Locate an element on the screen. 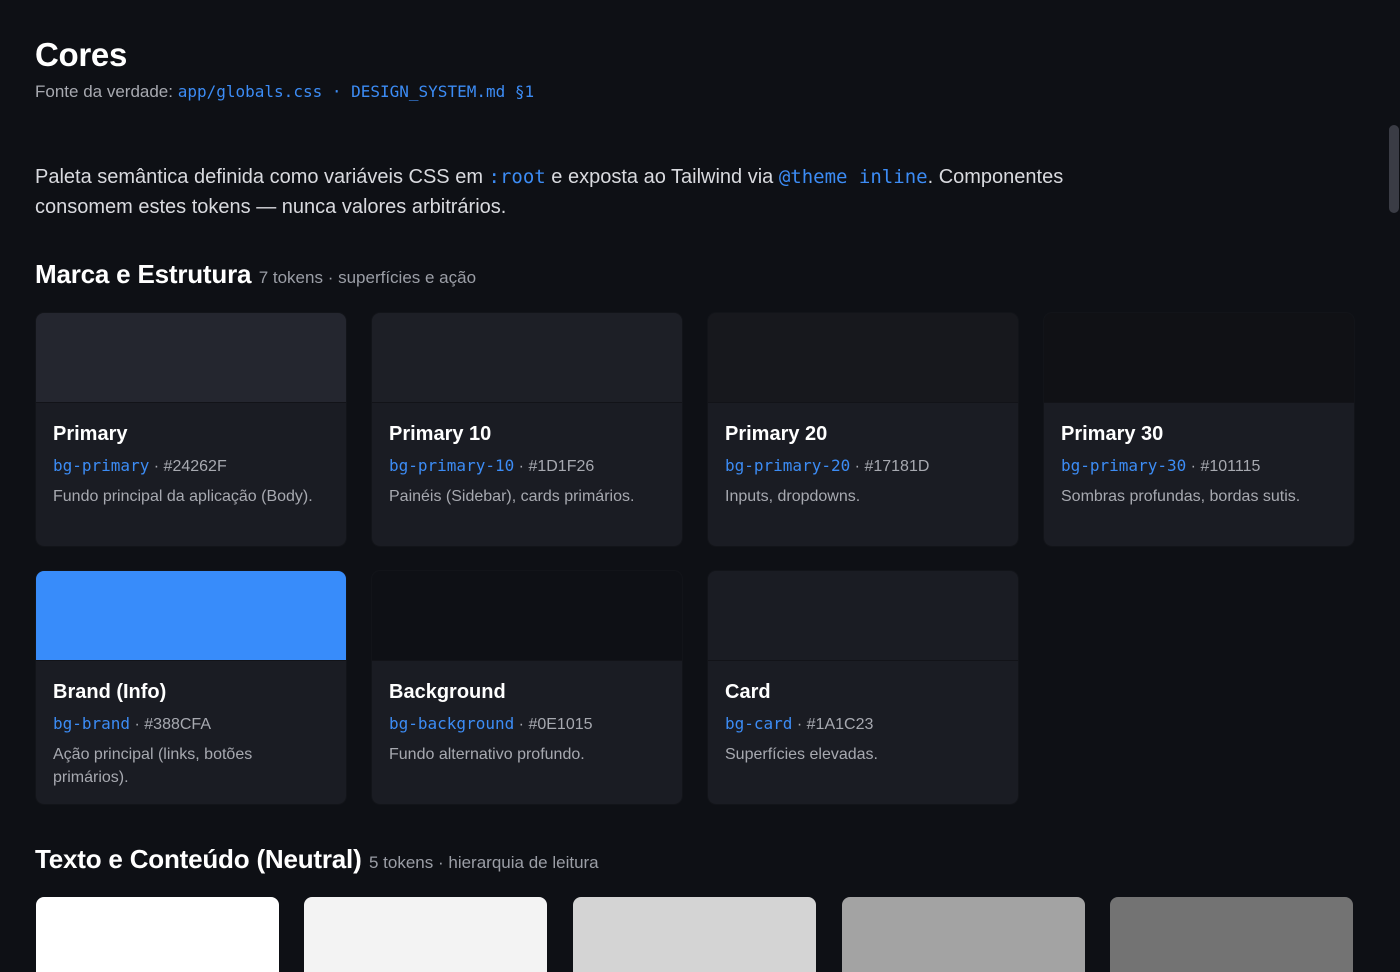  hex-value: #0E1015 is located at coordinates (560, 724).